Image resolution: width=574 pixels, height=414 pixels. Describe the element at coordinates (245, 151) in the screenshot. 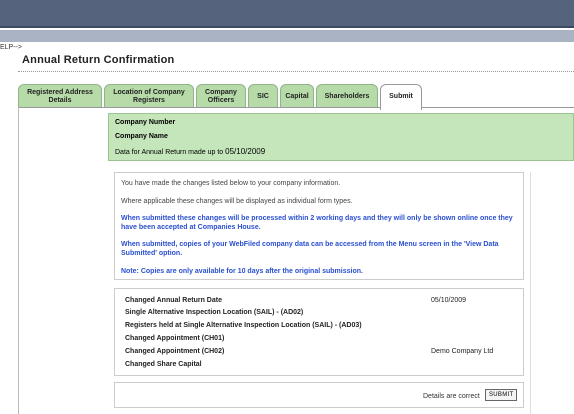

I see `madeup-date: 05/10/2009` at that location.